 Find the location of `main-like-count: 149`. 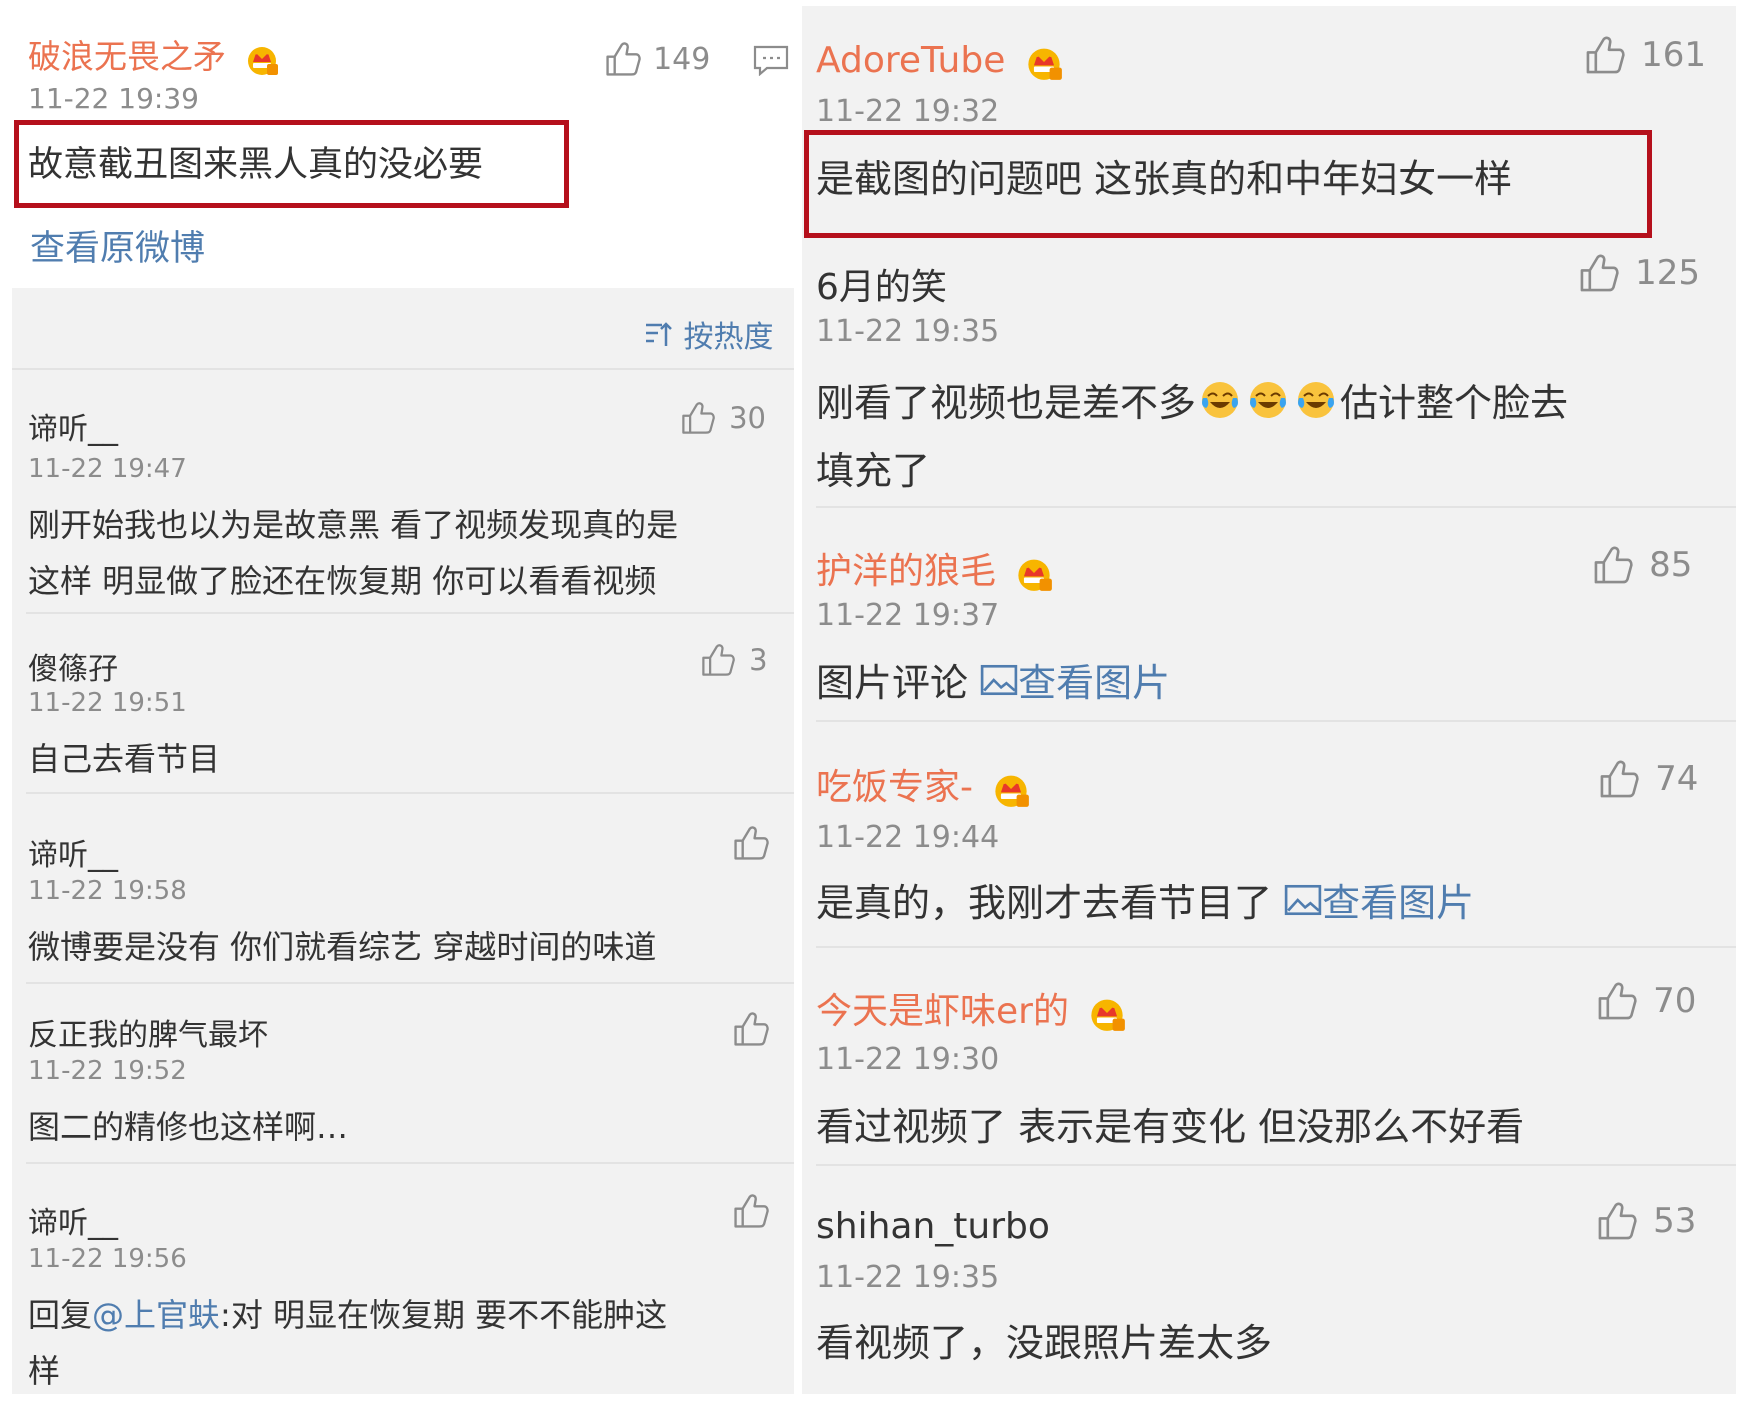

main-like-count: 149 is located at coordinates (682, 59).